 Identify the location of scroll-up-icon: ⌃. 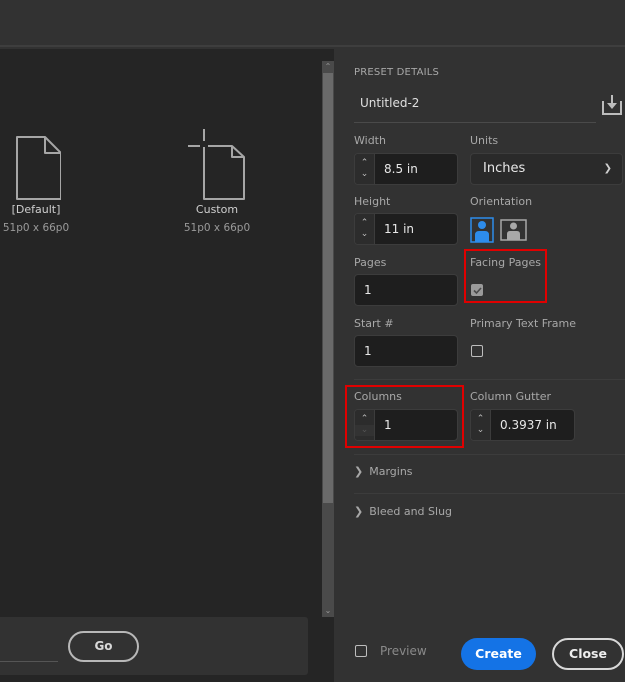
(328, 67).